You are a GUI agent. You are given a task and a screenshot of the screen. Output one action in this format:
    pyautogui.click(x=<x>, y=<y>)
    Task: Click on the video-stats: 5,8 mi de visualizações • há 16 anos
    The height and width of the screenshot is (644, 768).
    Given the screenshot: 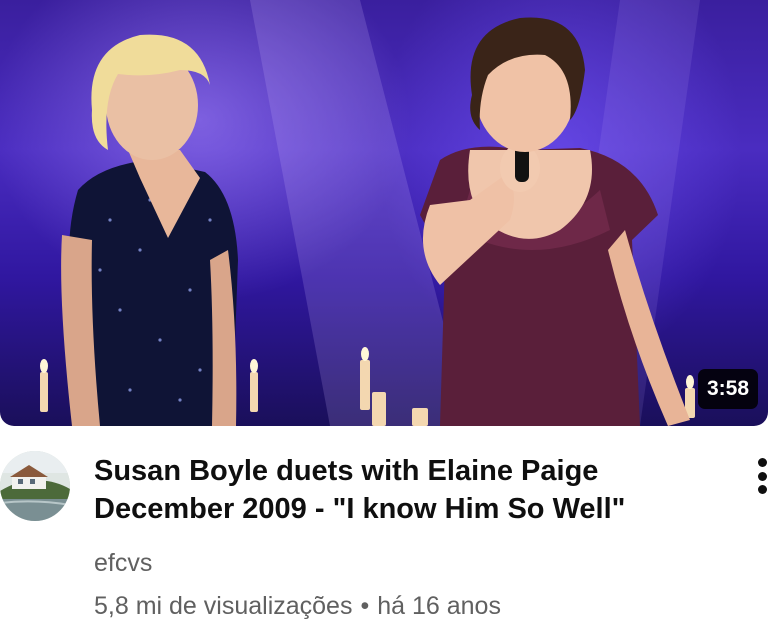 What is the action you would take?
    pyautogui.click(x=404, y=606)
    